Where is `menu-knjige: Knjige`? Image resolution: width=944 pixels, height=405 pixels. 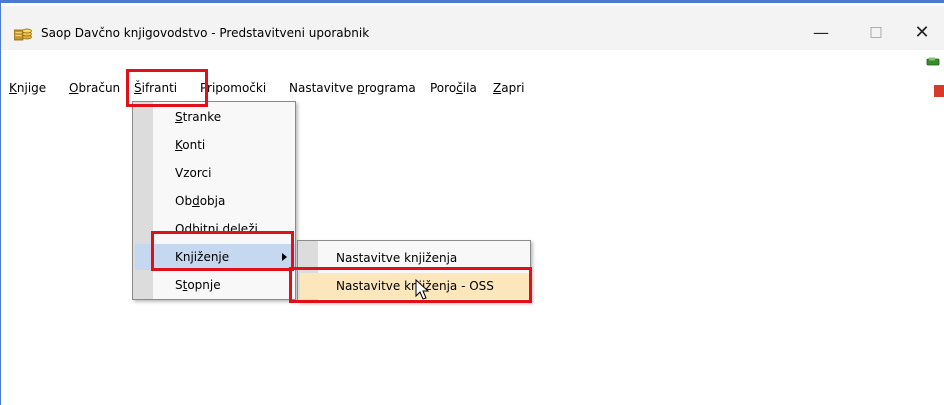
menu-knjige: Knjige is located at coordinates (27, 88).